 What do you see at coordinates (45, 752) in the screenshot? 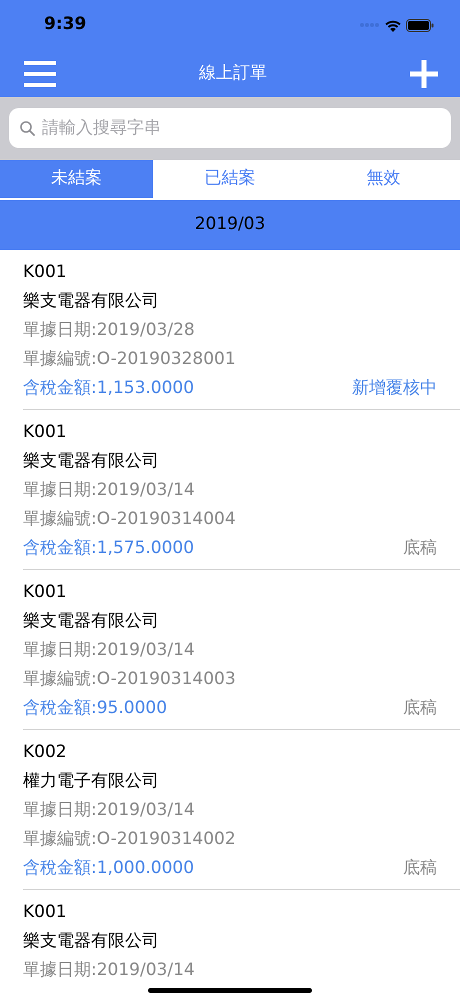
I see `customer-code: K002` at bounding box center [45, 752].